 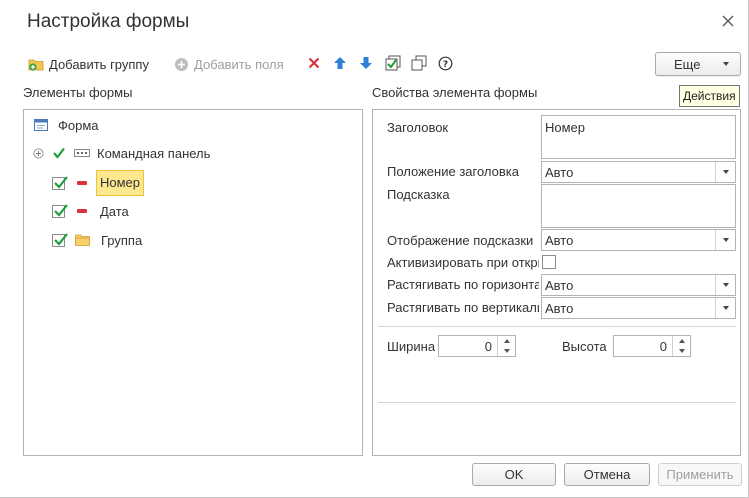 I want to click on activate-on-open-checkbox, so click(x=549, y=262).